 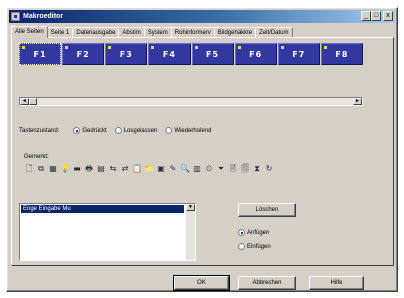 I want to click on window-title: Makroeditor, so click(x=43, y=16).